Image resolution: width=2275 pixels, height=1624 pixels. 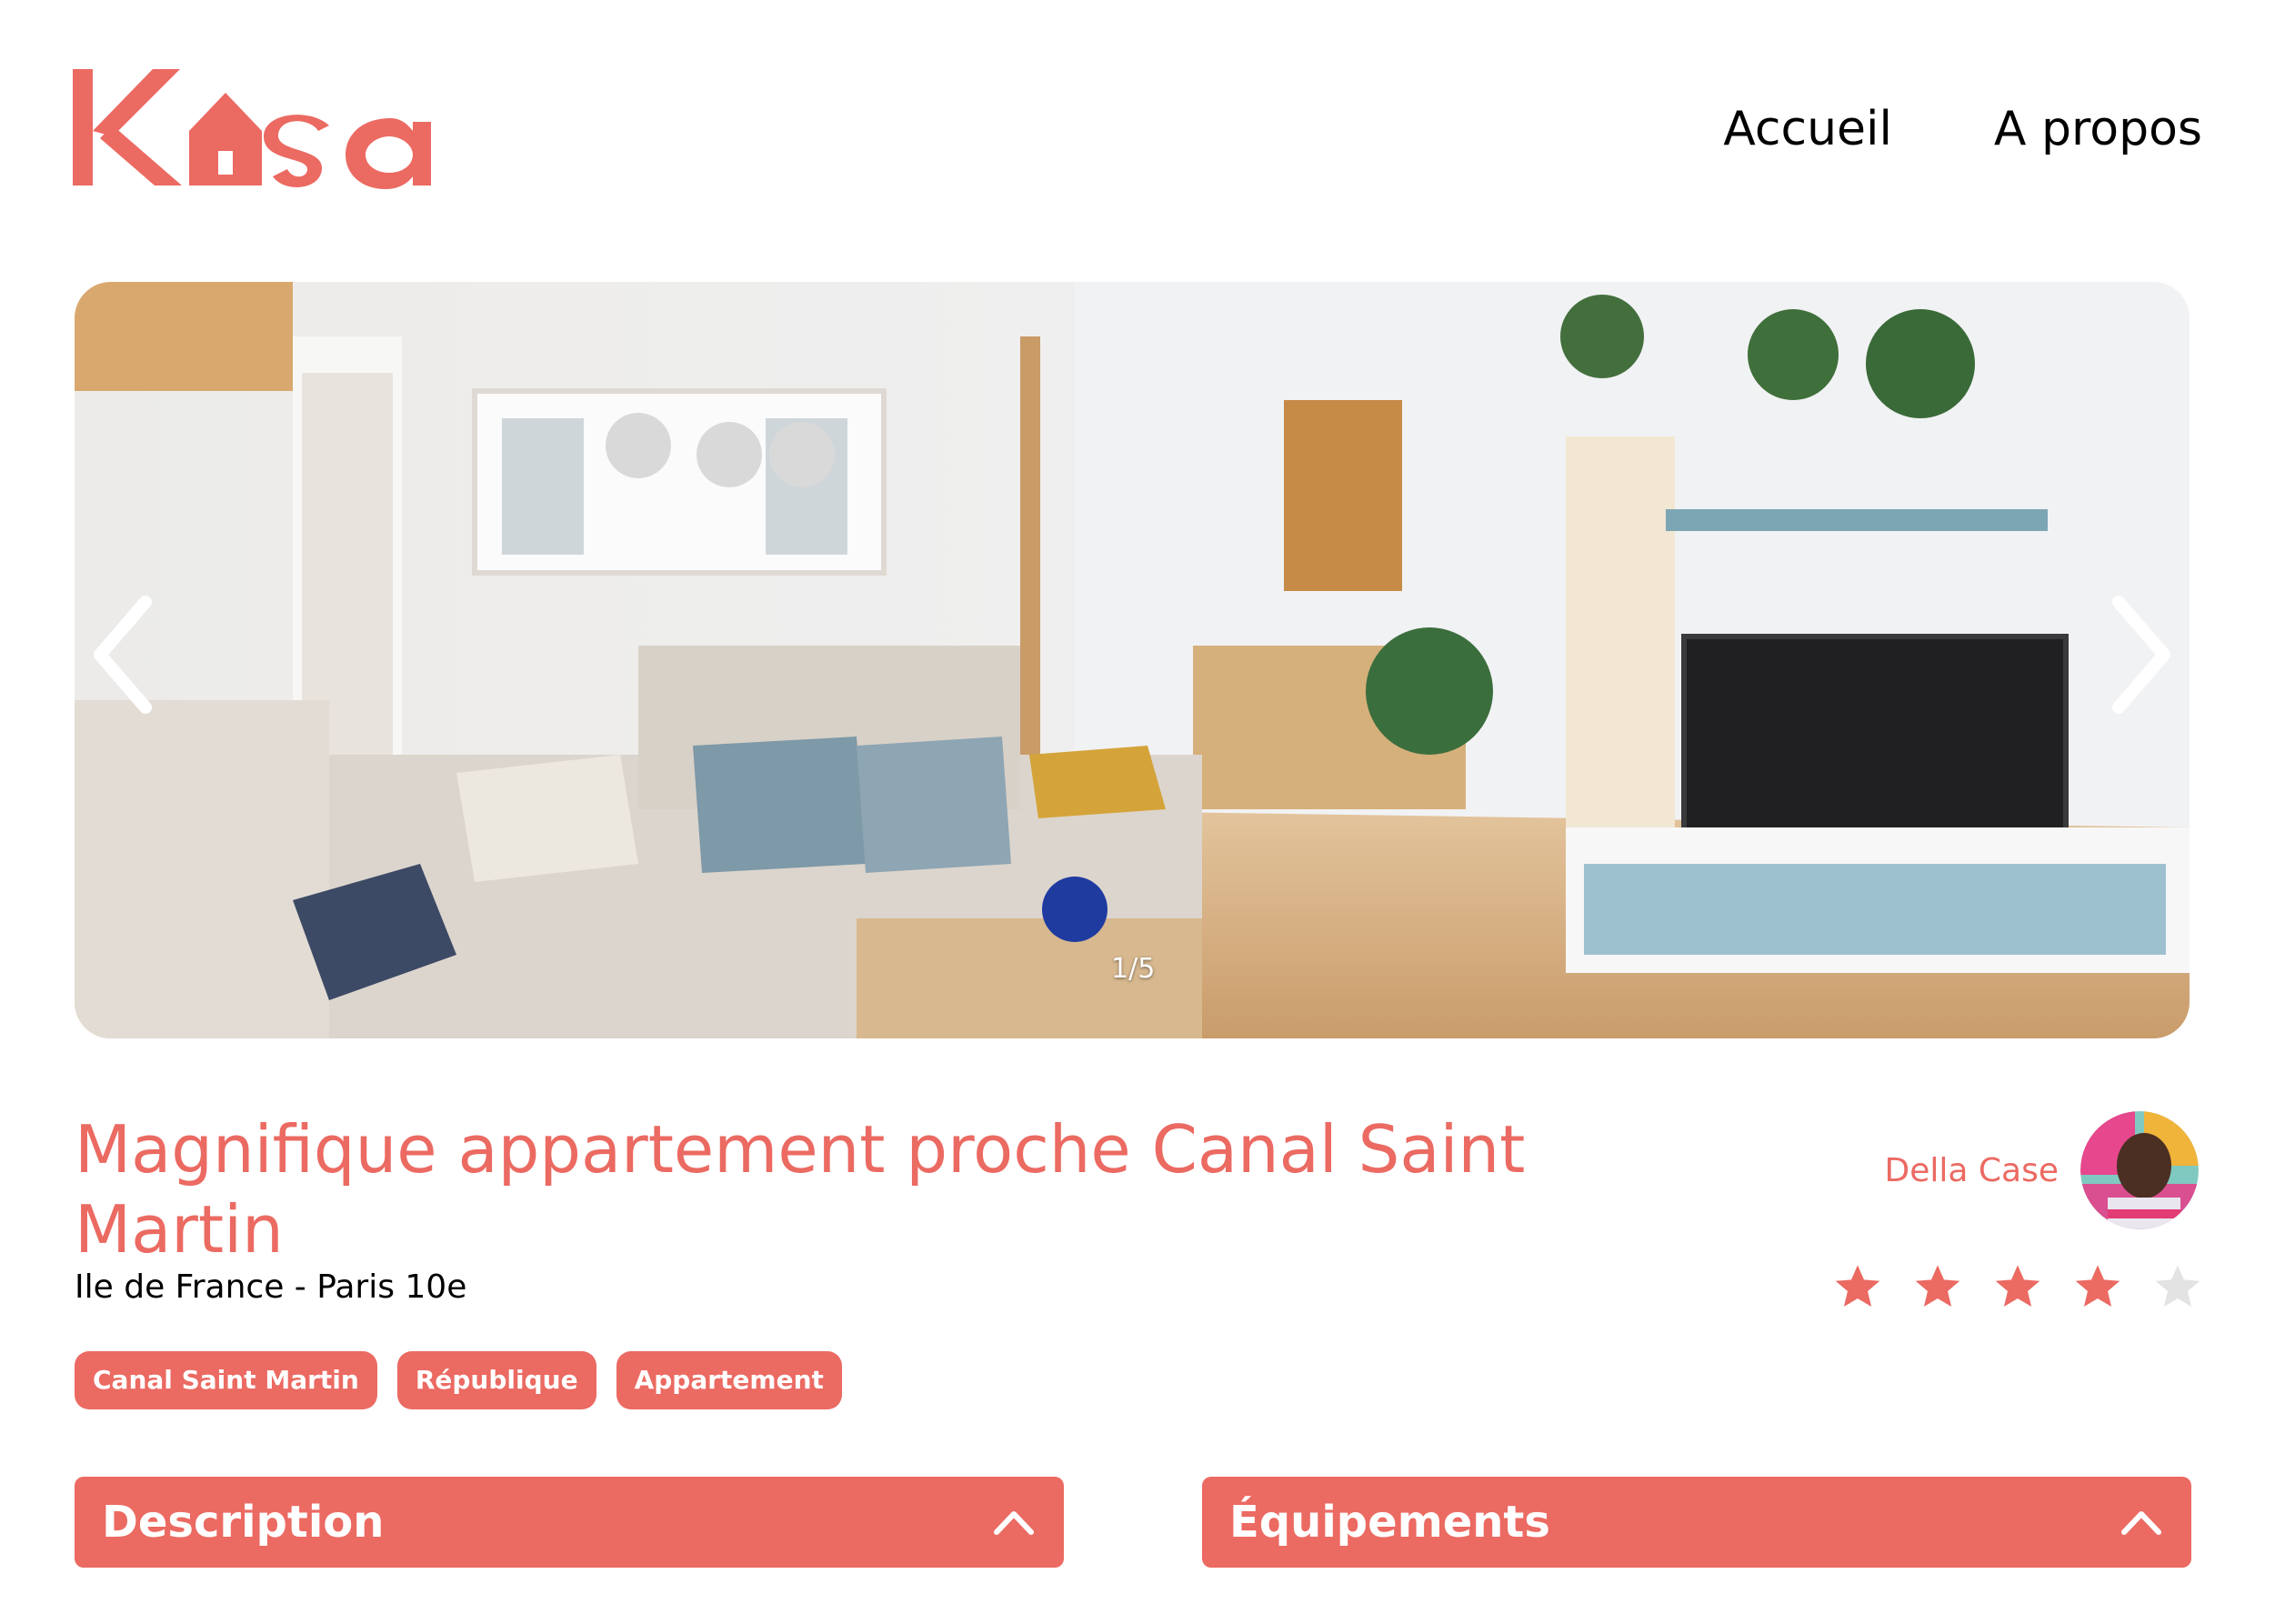 I want to click on host-name: Della Case, so click(x=1971, y=1170).